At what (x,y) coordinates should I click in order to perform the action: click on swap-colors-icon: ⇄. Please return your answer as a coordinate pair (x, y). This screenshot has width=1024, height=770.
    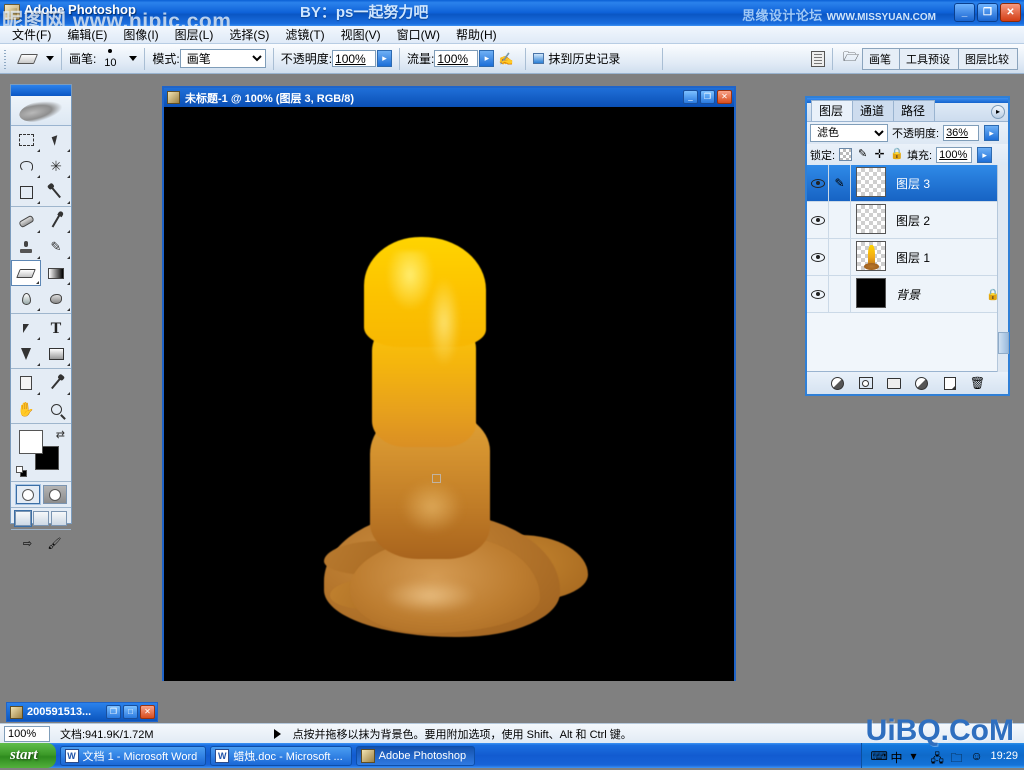
    Looking at the image, I should click on (60, 434).